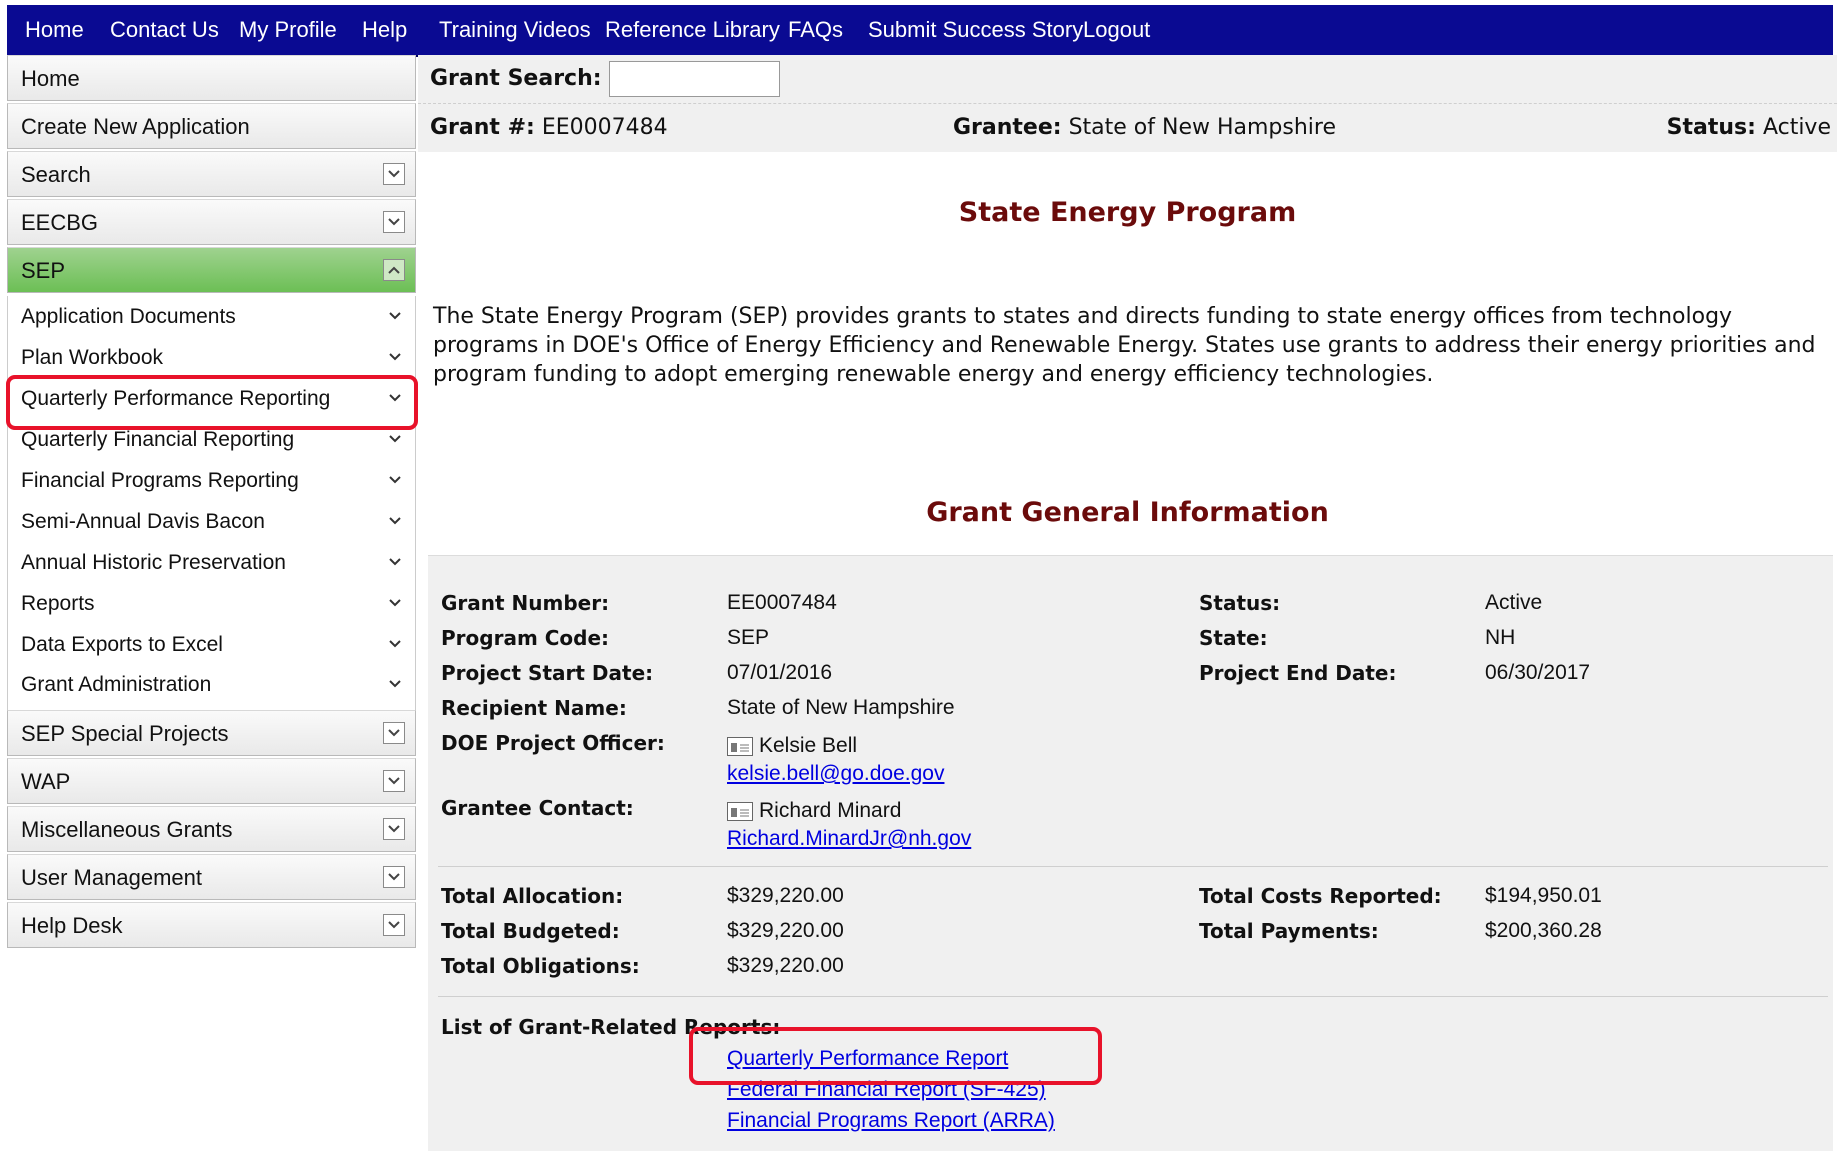  I want to click on nav-help: Help, so click(384, 30).